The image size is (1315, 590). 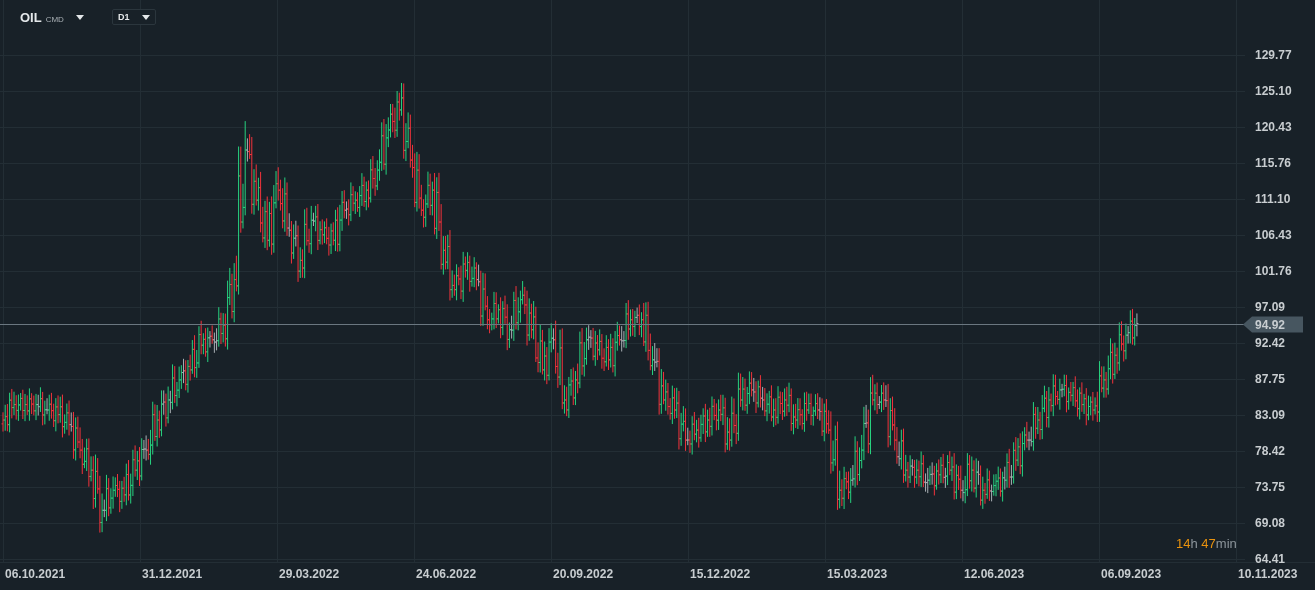 I want to click on price-axis-label: 120.43, so click(x=1273, y=127).